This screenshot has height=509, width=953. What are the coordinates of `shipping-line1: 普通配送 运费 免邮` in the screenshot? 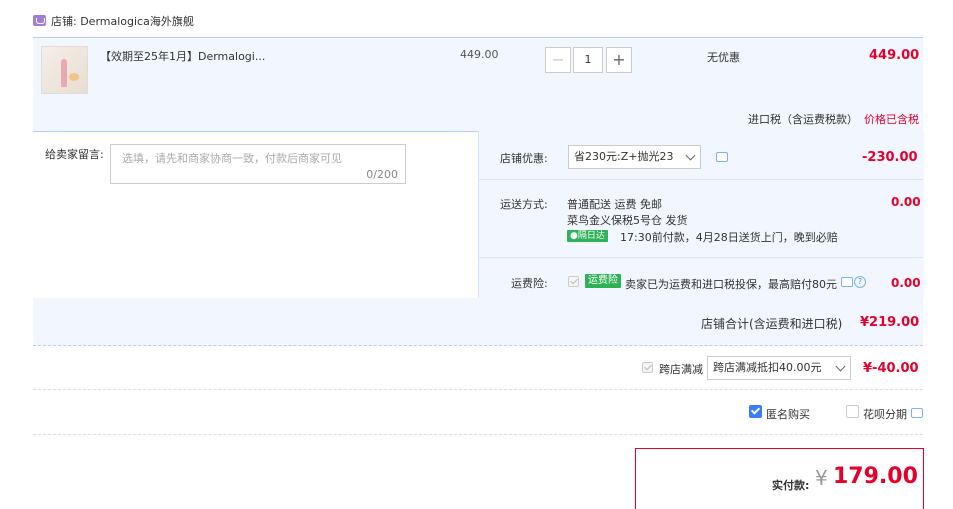 It's located at (614, 204).